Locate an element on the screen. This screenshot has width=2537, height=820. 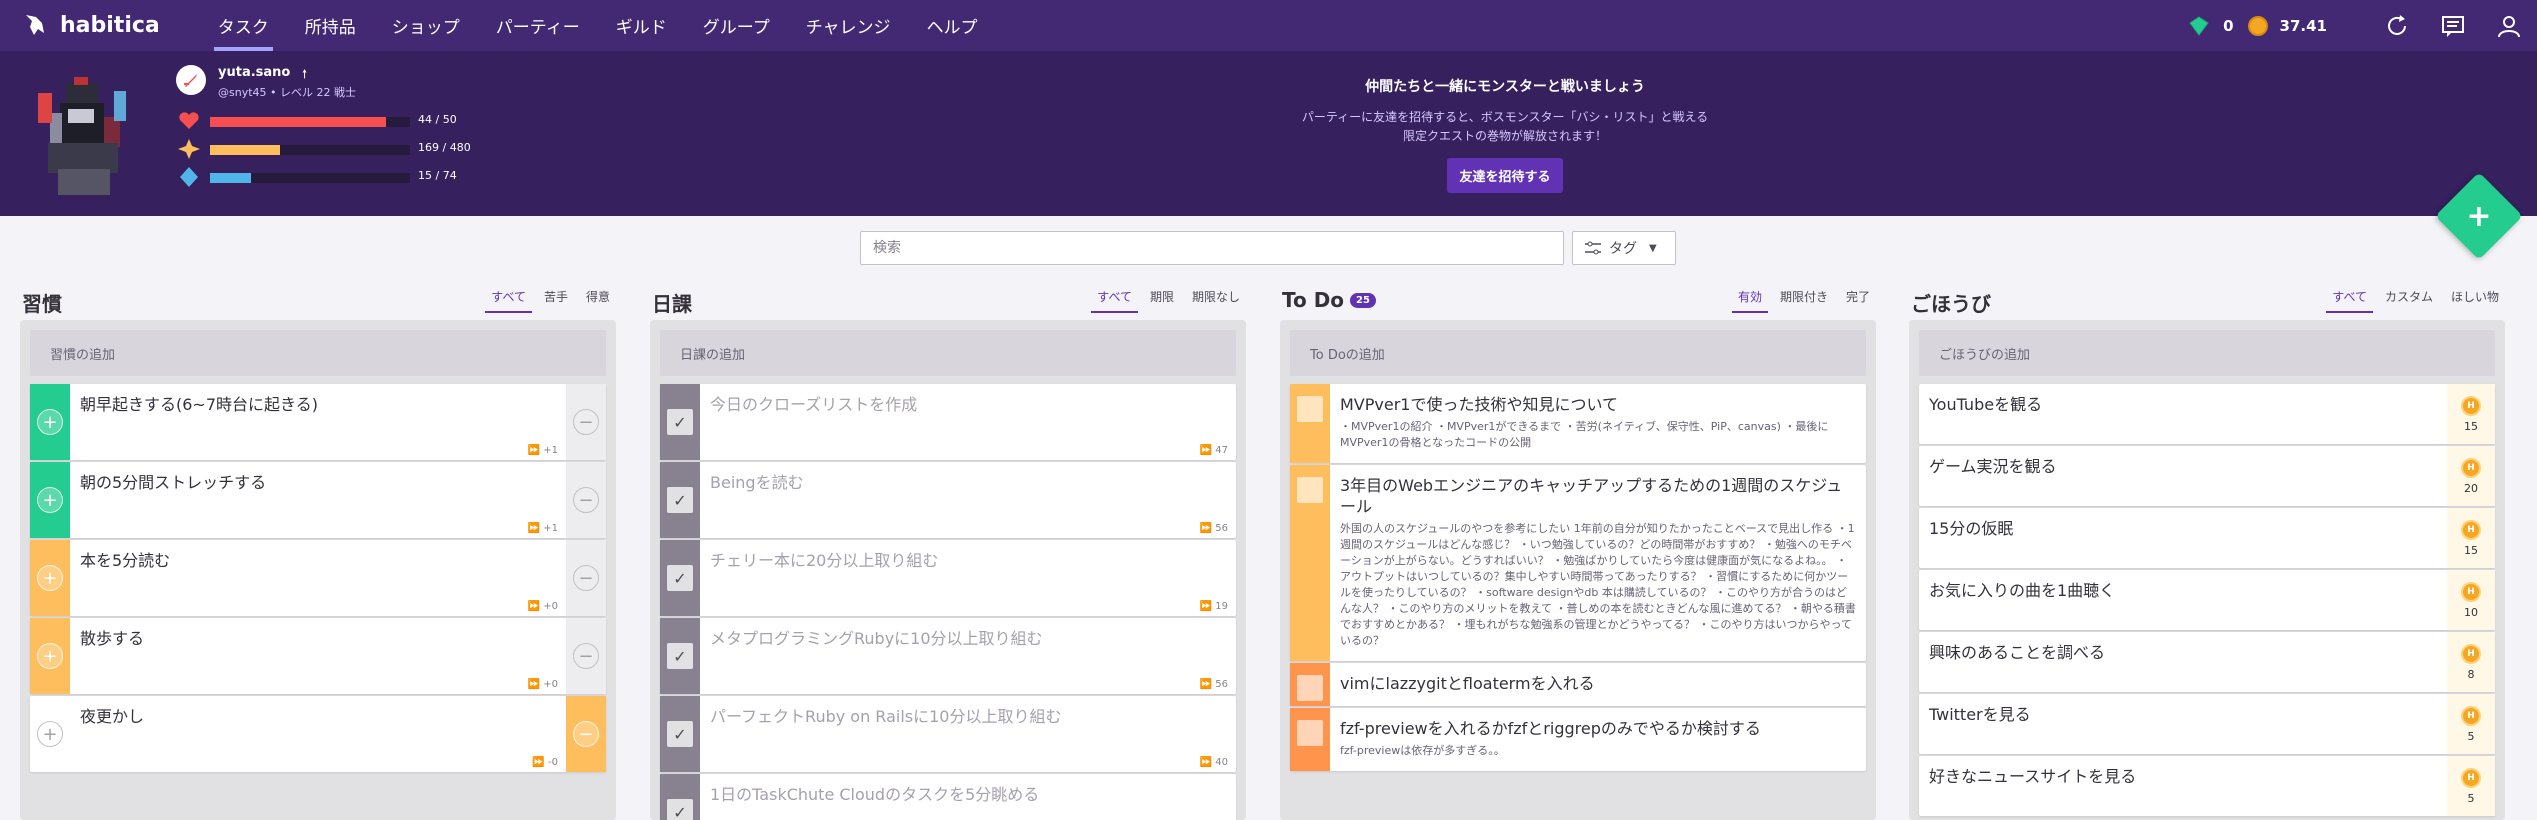
nav-item: パーティー is located at coordinates (538, 25).